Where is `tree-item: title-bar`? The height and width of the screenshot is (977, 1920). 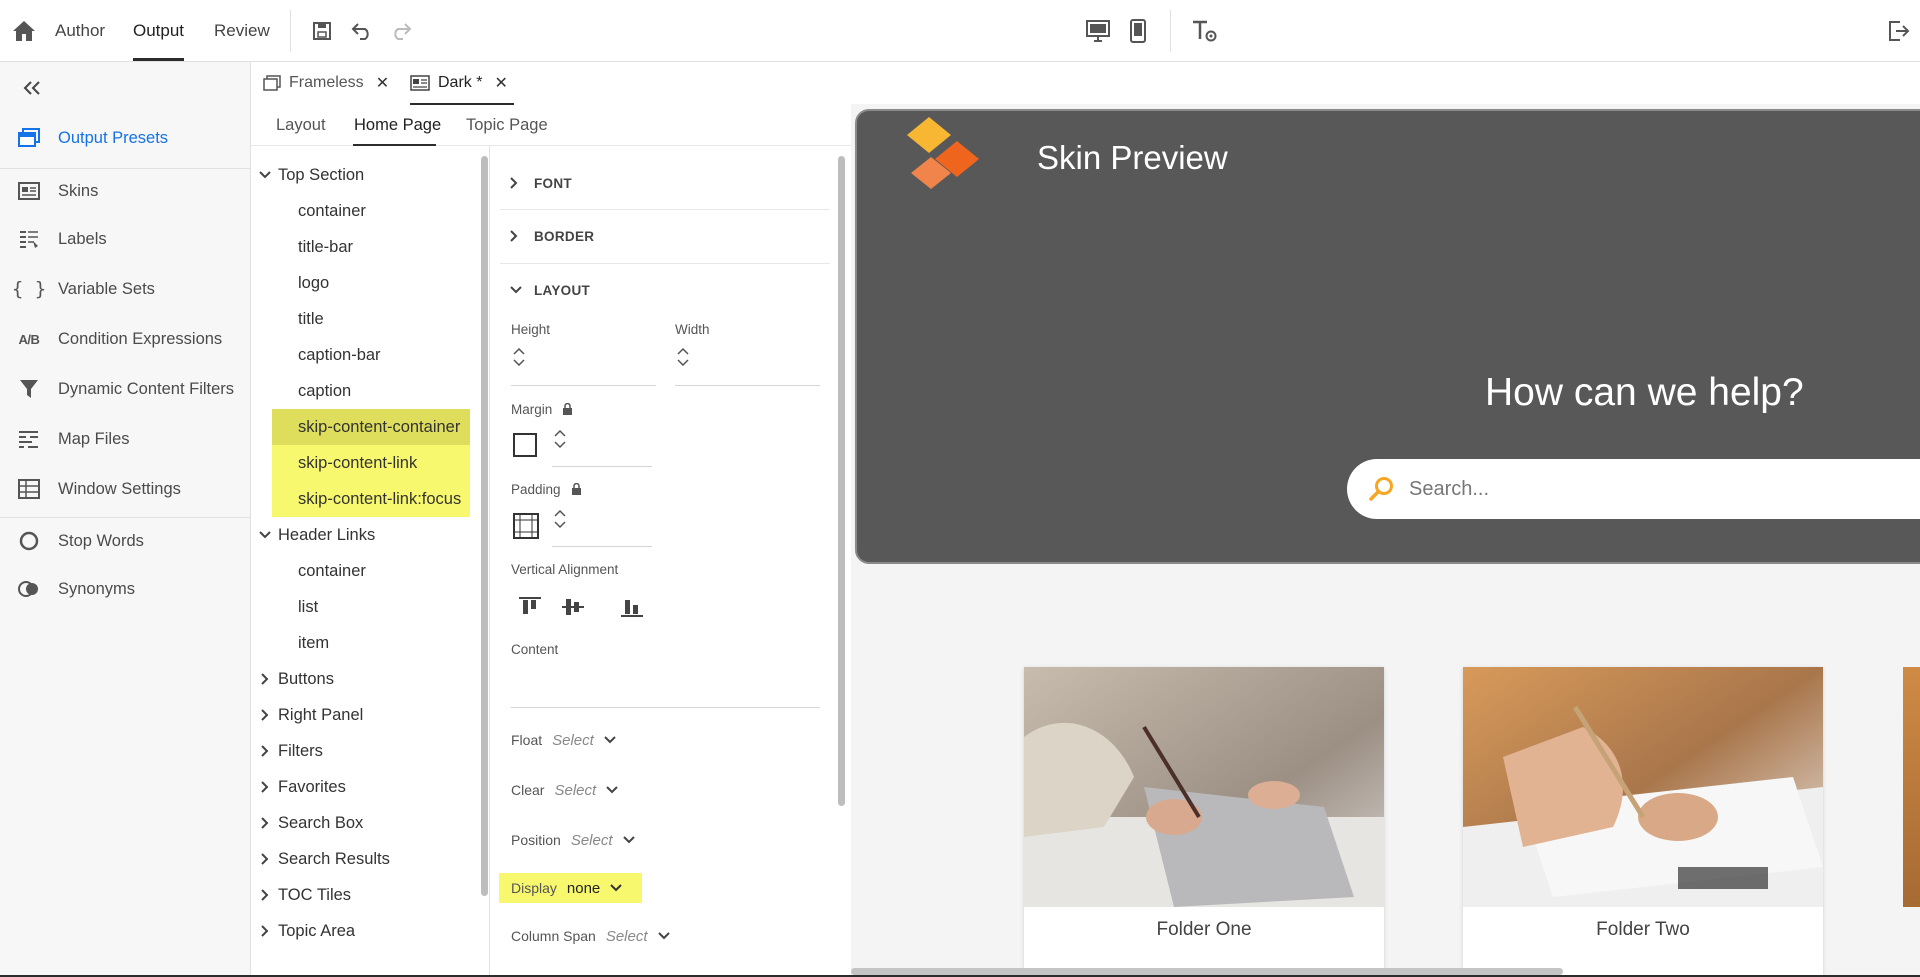
tree-item: title-bar is located at coordinates (371, 247).